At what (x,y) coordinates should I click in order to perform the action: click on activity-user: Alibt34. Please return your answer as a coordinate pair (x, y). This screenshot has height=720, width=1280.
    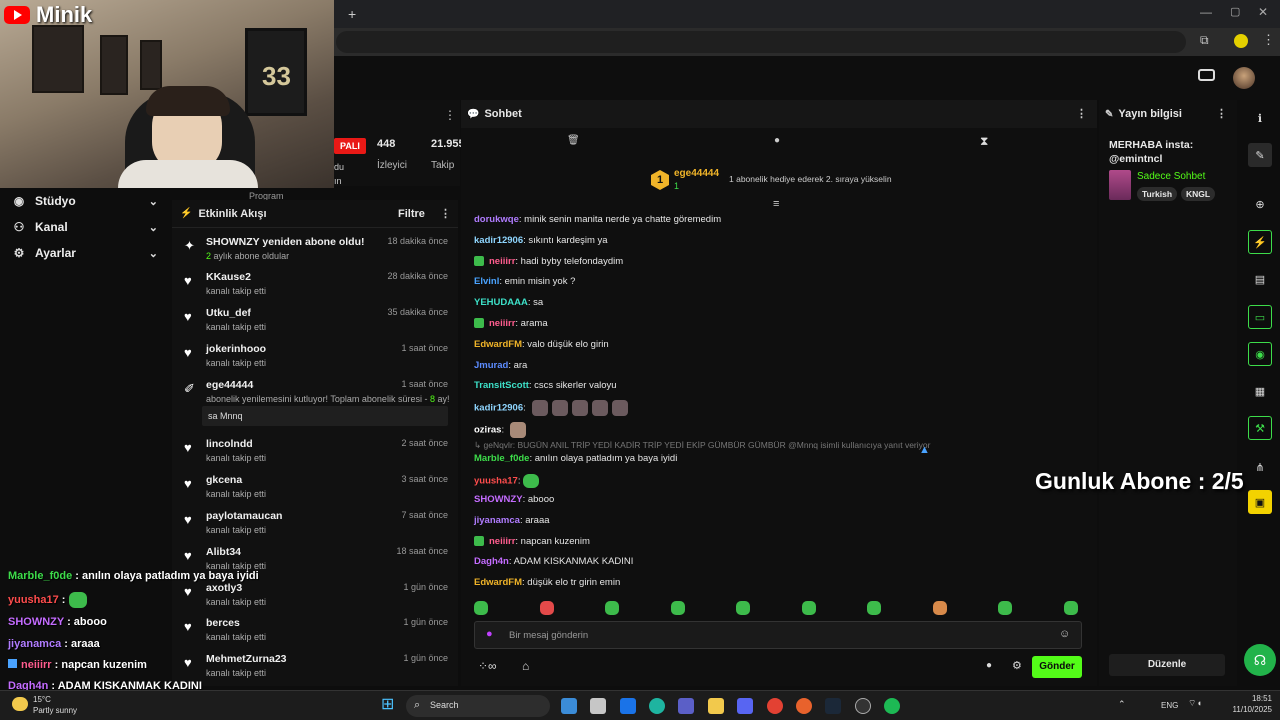
    Looking at the image, I should click on (223, 552).